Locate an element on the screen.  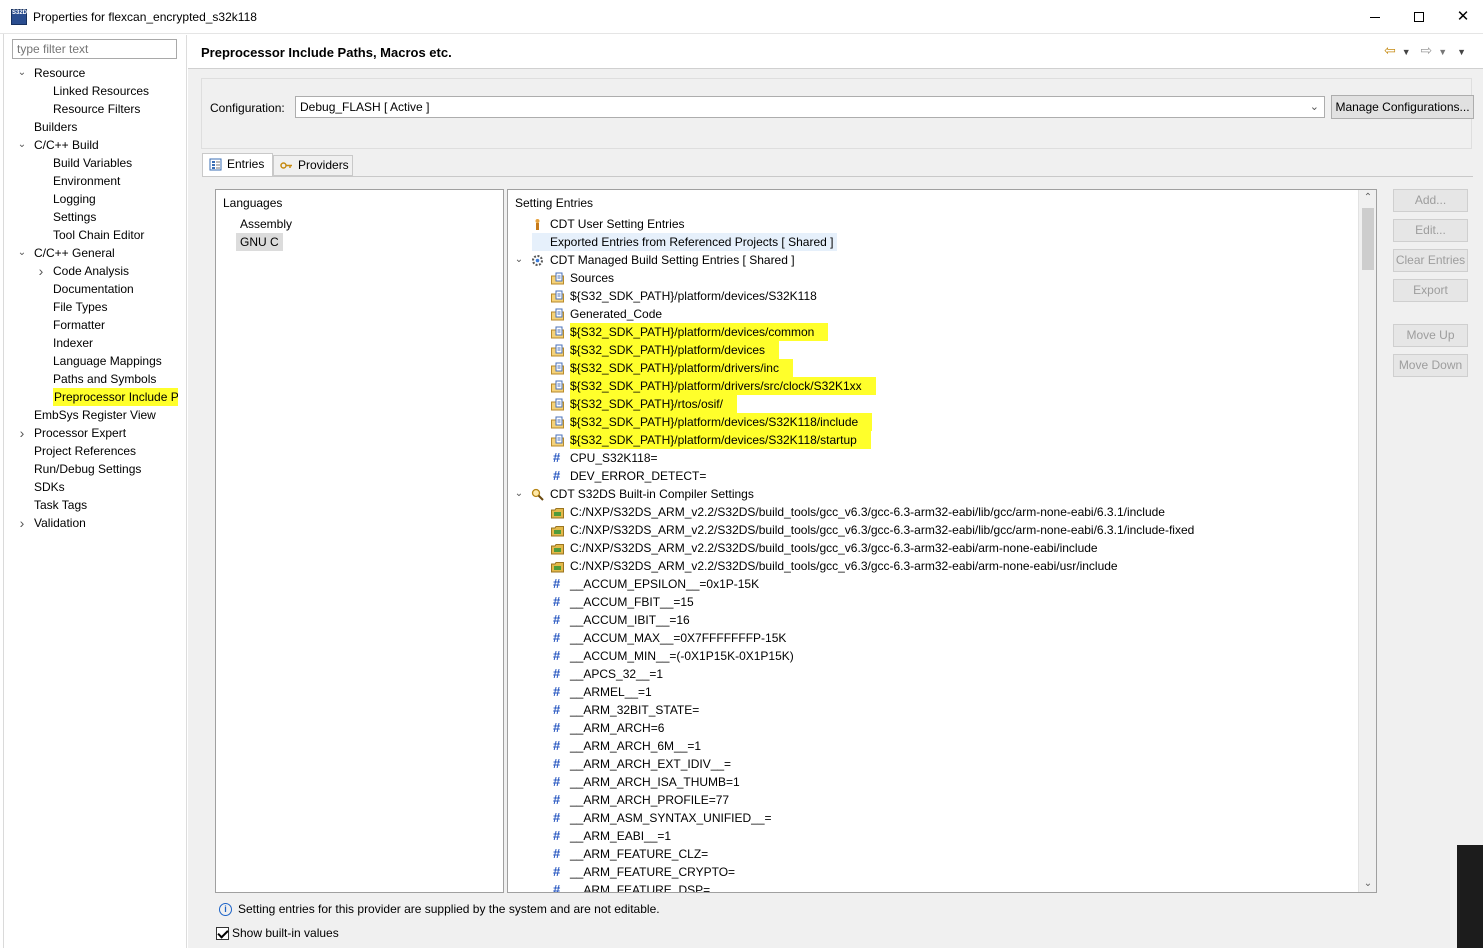
tree-item: Preprocessor Include Pa is located at coordinates (95, 397).